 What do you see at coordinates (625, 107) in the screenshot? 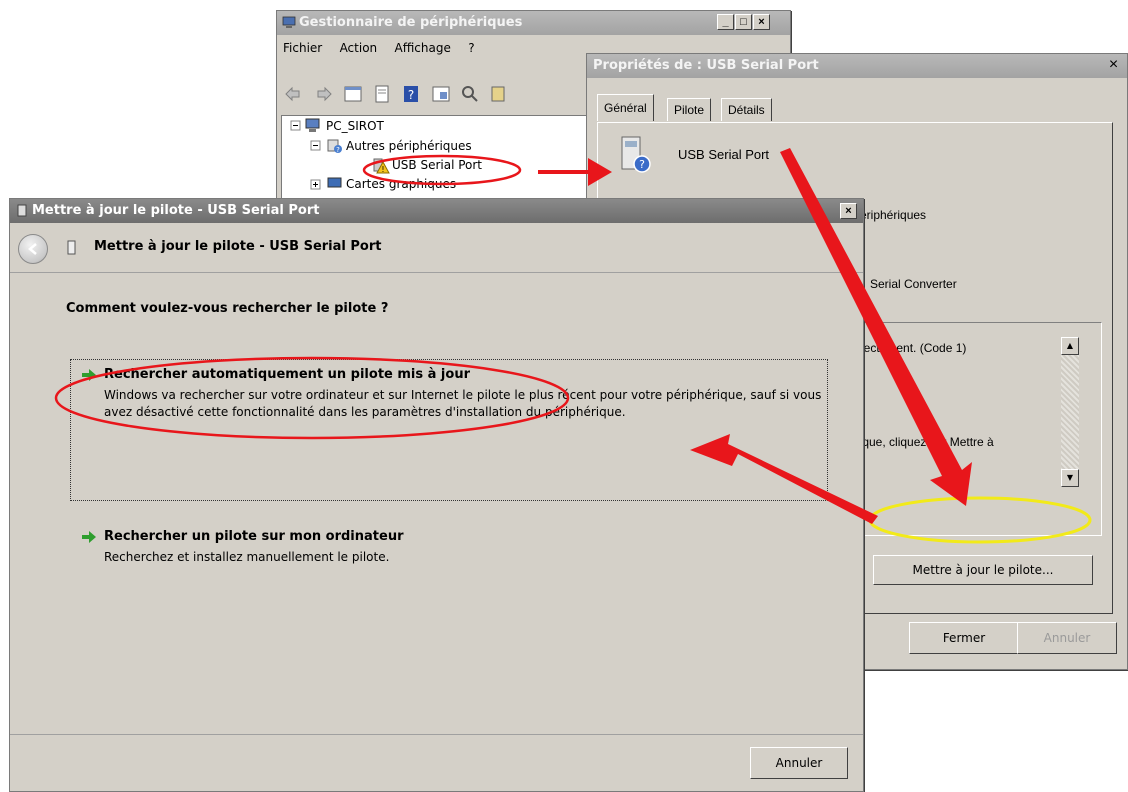
I see `tab-general: Général` at bounding box center [625, 107].